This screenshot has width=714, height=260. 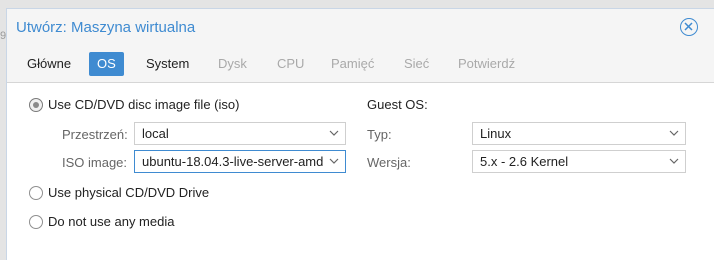 I want to click on os-version-value: 5.x - 2.6 Kernel, so click(x=524, y=161).